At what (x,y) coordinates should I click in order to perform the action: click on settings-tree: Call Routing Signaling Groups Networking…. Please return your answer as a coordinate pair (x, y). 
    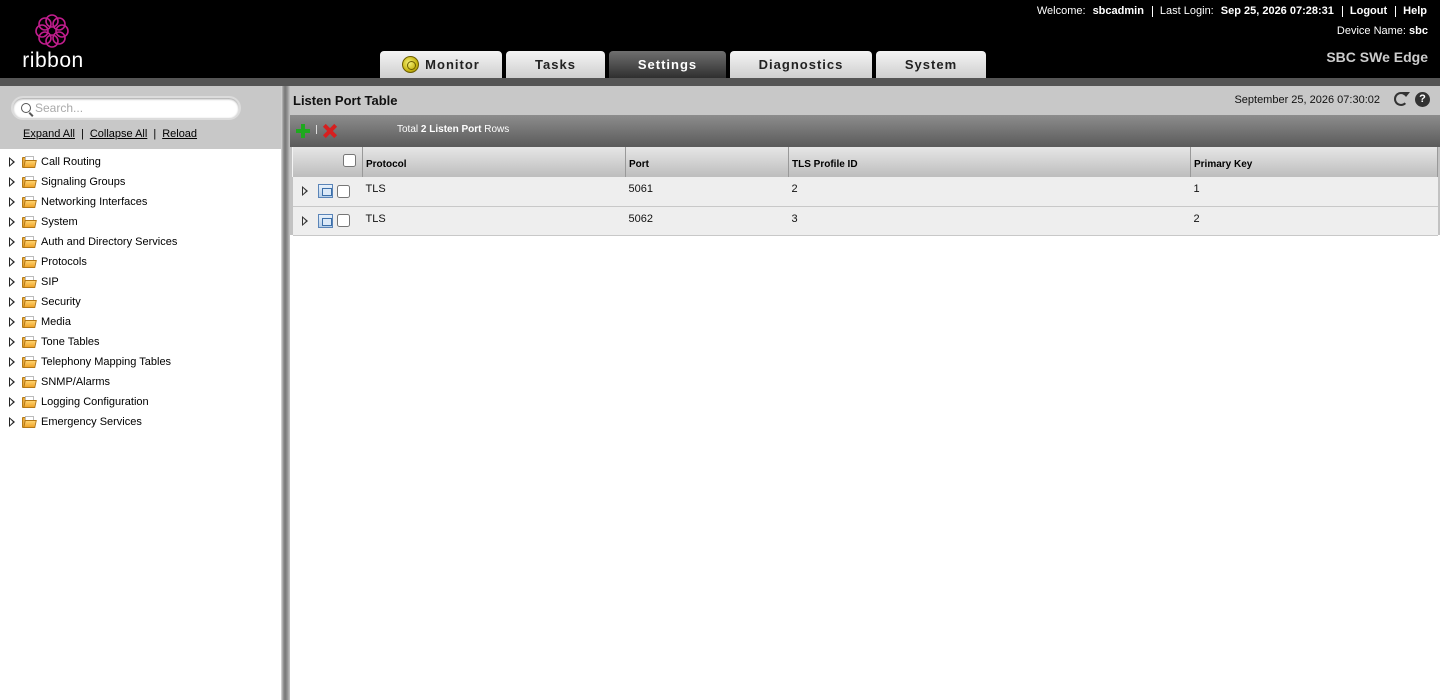
    Looking at the image, I should click on (140, 292).